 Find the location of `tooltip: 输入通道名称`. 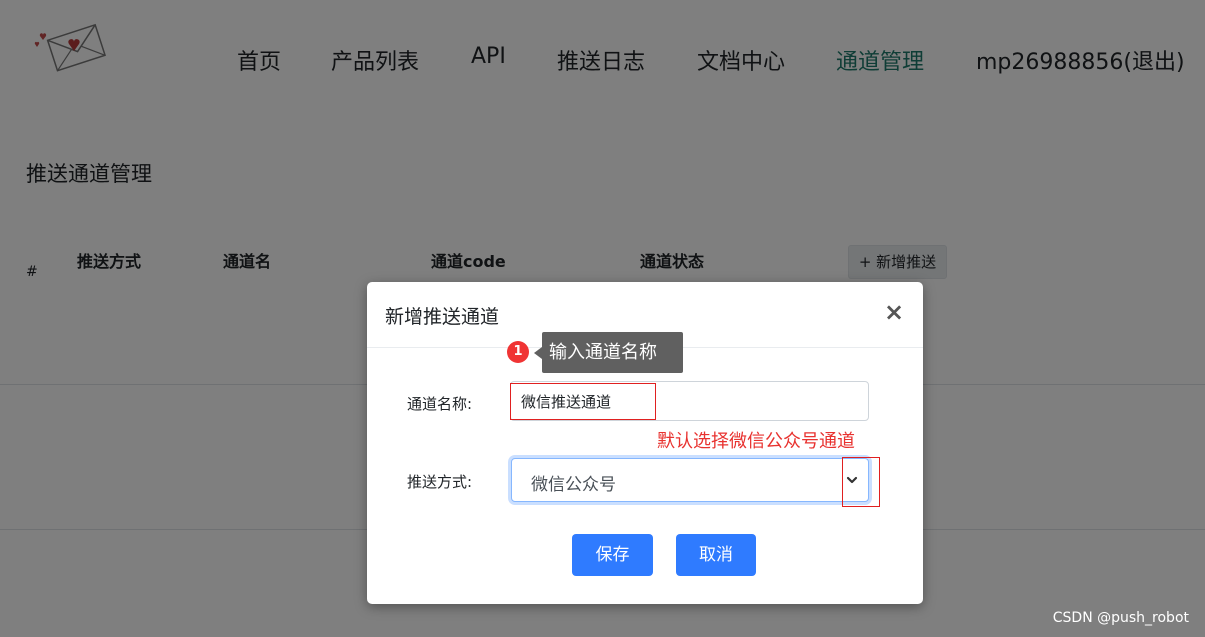

tooltip: 输入通道名称 is located at coordinates (612, 352).